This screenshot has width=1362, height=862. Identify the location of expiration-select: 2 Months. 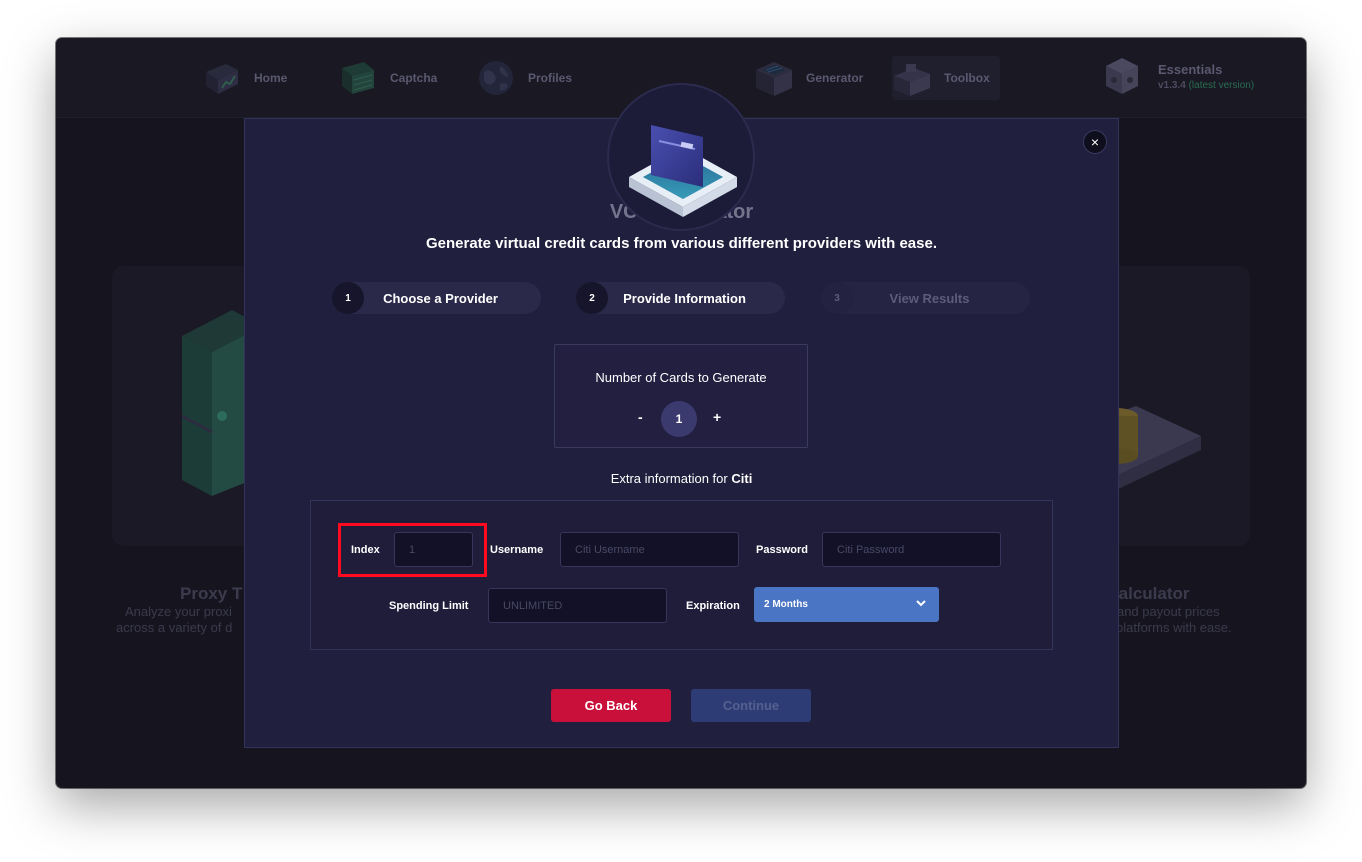
(846, 604).